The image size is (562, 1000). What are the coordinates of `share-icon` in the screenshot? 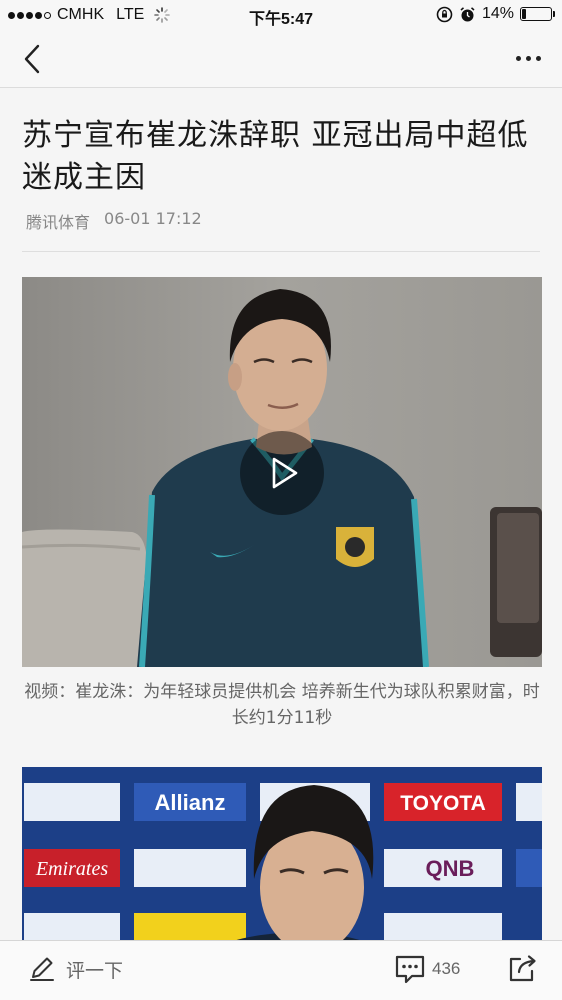 It's located at (522, 968).